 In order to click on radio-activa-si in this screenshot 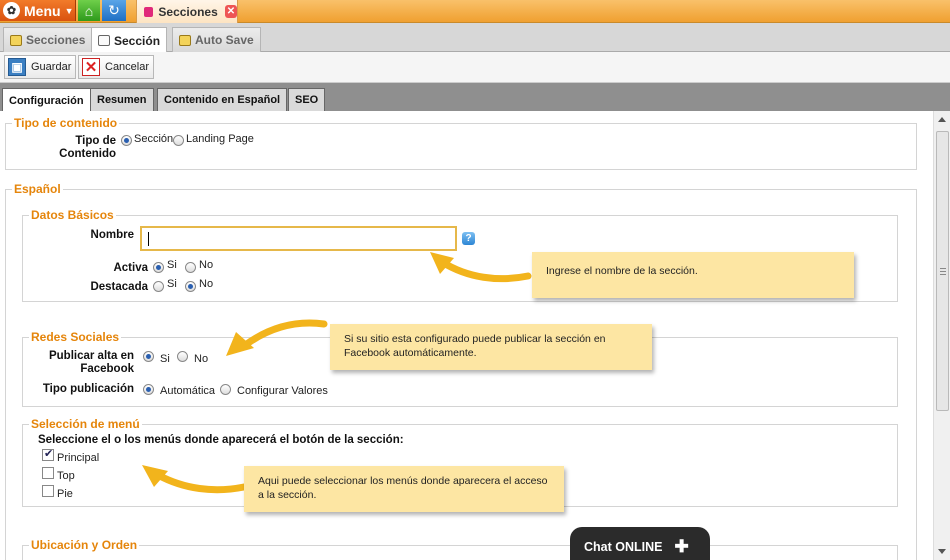, I will do `click(158, 267)`.